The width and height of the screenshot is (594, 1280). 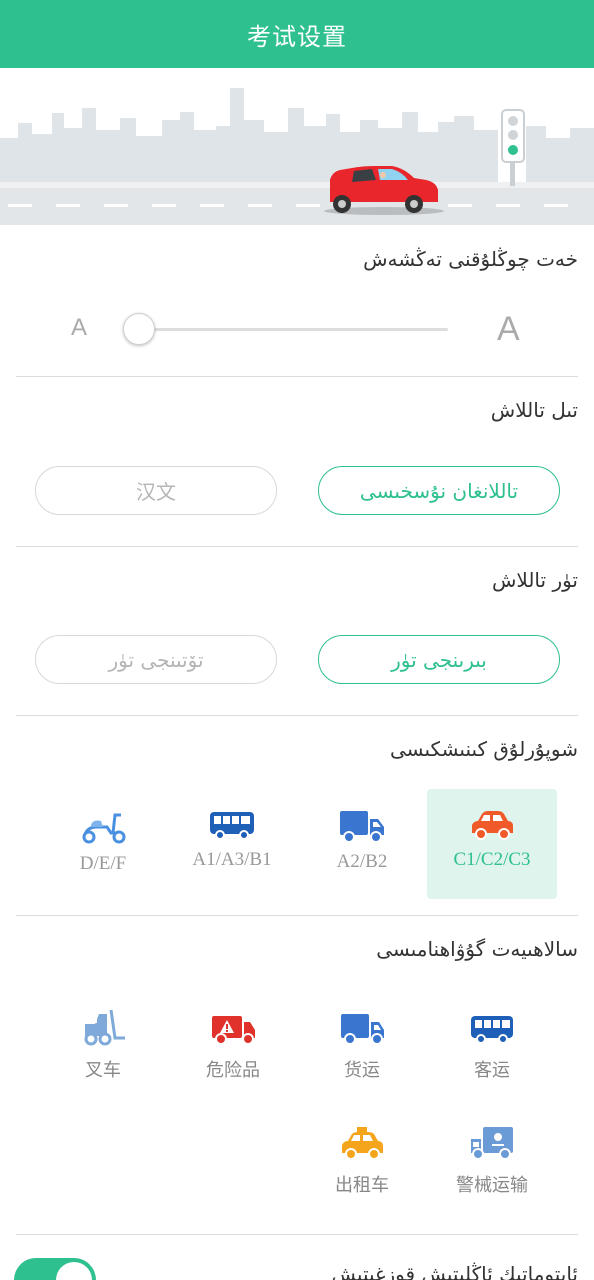 I want to click on language-option-chinese: 汉文, so click(x=156, y=490).